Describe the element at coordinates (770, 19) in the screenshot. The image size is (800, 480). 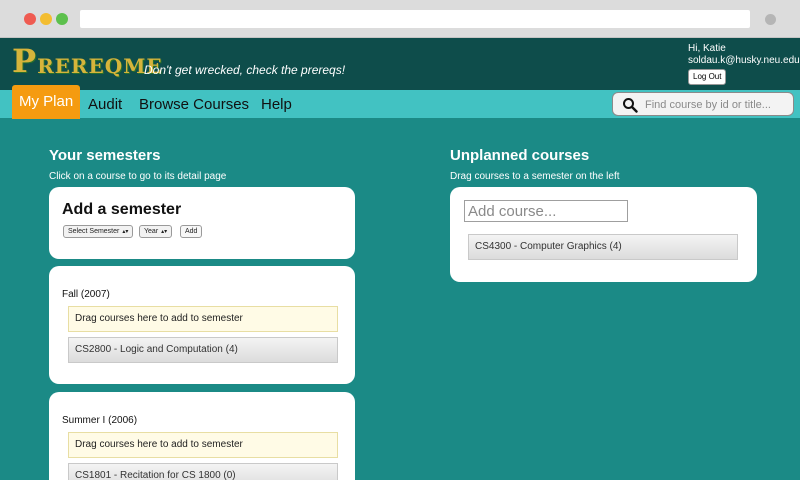
I see `browser-menu-icon` at that location.